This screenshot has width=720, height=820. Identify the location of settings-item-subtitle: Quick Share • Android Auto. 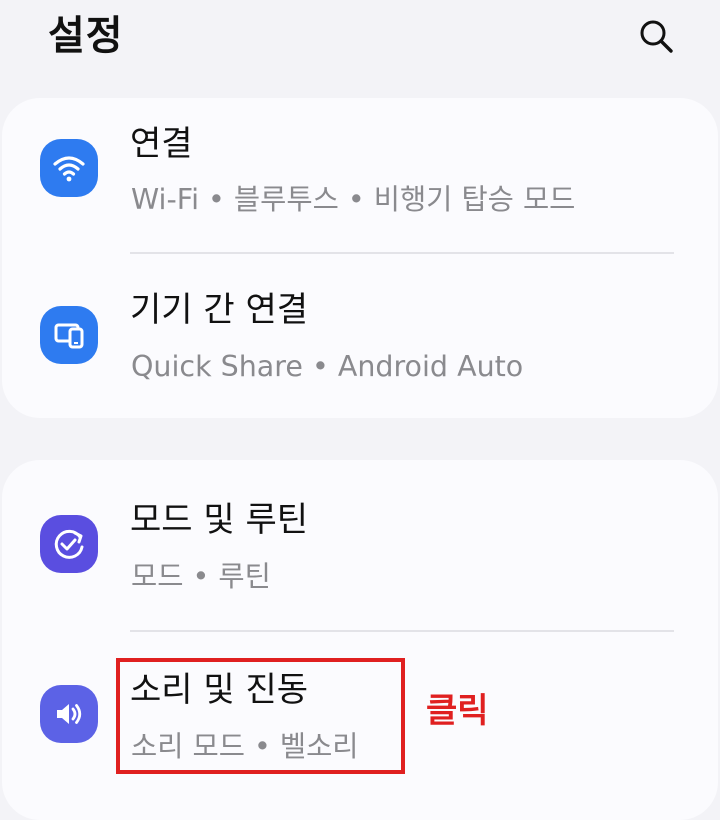
(327, 366).